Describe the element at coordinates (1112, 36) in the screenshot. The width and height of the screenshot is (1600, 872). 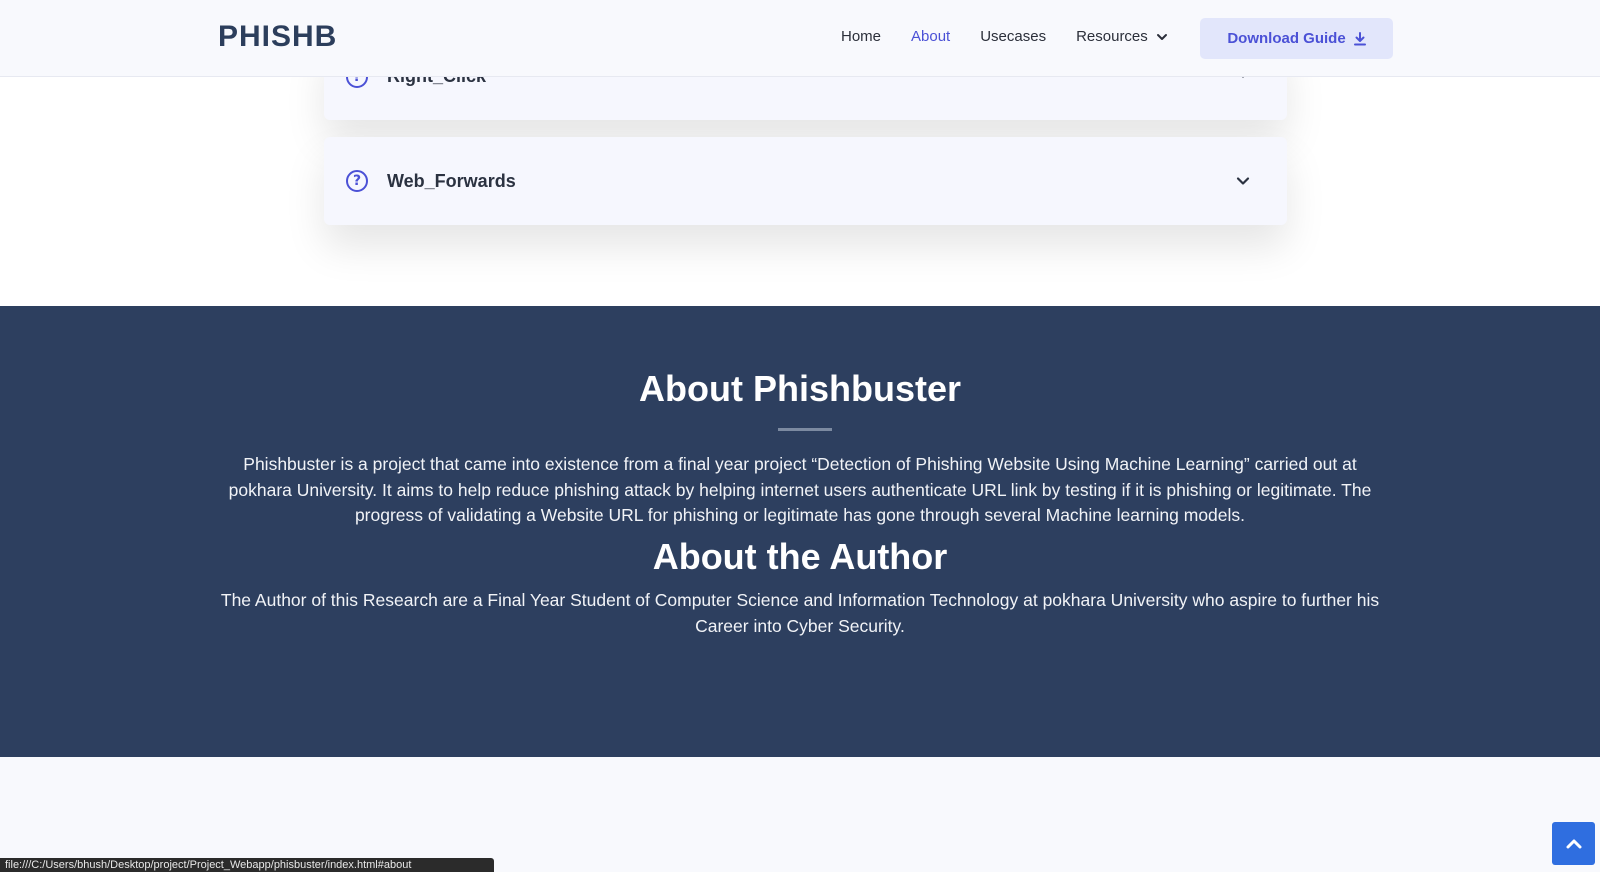
I see `nav-resources-label: Resources` at that location.